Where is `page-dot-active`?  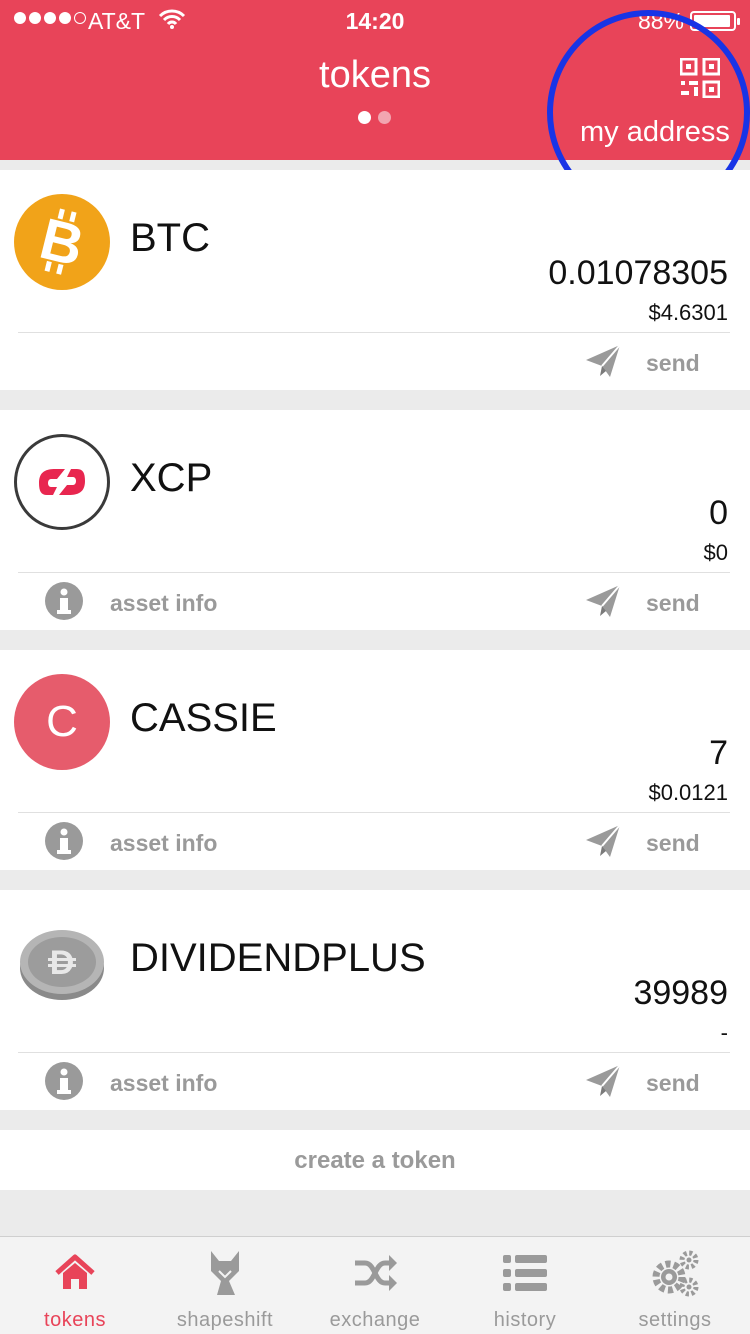
page-dot-active is located at coordinates (364, 117).